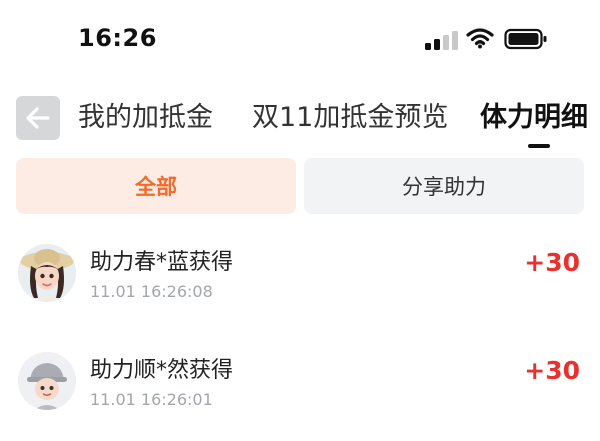  I want to click on arrow-left-icon, so click(38, 118).